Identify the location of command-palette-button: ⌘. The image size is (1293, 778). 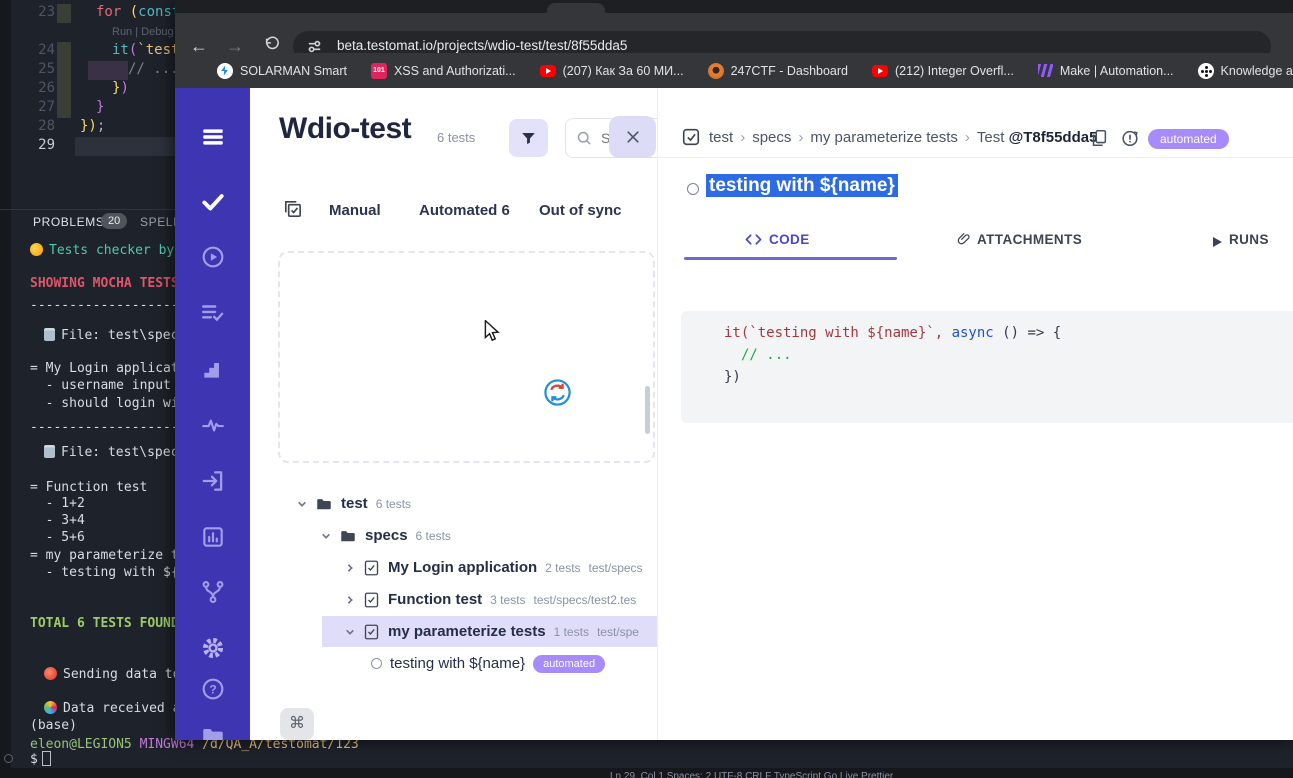
(297, 724).